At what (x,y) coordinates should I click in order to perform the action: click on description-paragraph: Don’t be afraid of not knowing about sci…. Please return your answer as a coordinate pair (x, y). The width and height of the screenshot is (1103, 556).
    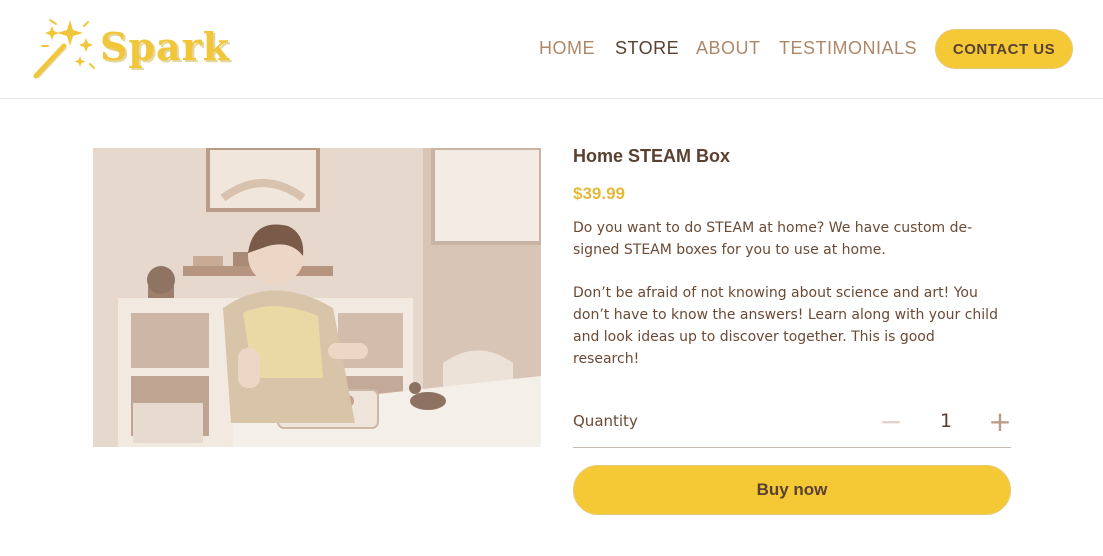
    Looking at the image, I should click on (785, 326).